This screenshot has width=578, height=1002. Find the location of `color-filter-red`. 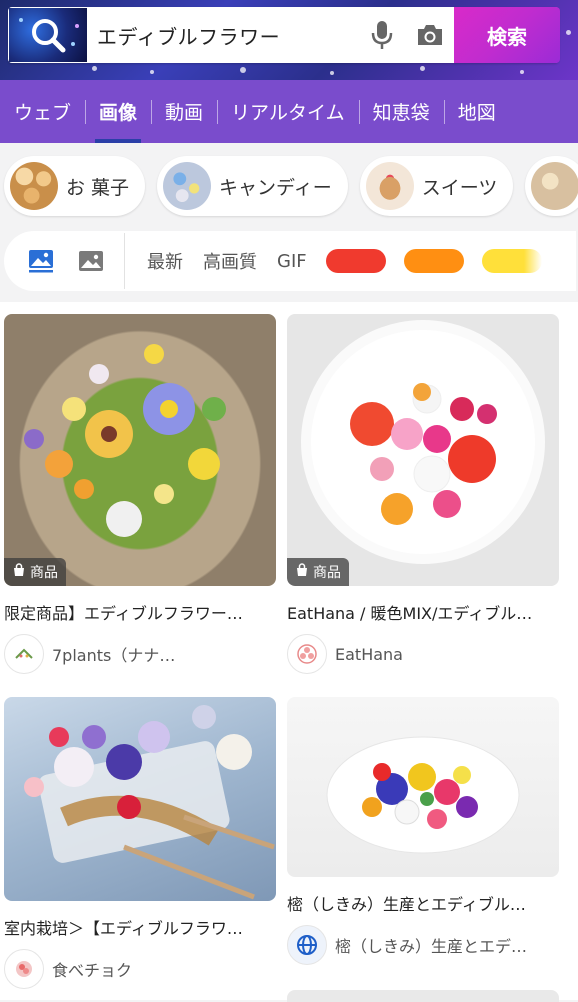

color-filter-red is located at coordinates (355, 261).